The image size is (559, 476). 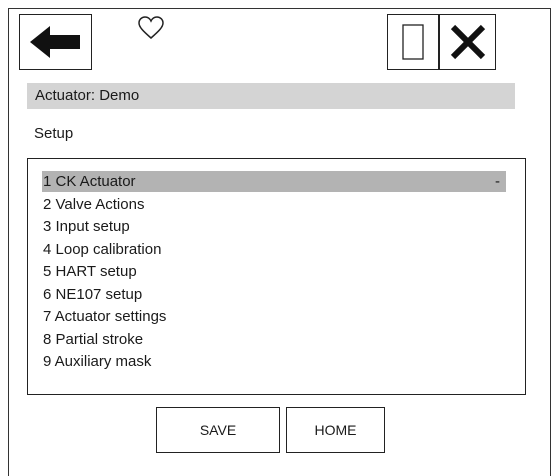 What do you see at coordinates (105, 316) in the screenshot?
I see `list-item-label: 7 Actuator settings` at bounding box center [105, 316].